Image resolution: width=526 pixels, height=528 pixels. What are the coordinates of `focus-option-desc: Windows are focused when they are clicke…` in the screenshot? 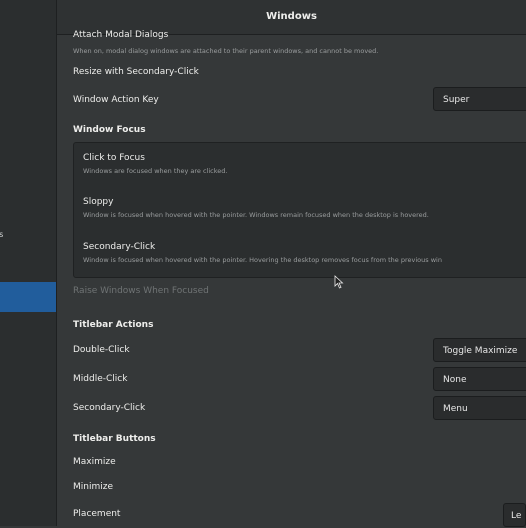 It's located at (155, 171).